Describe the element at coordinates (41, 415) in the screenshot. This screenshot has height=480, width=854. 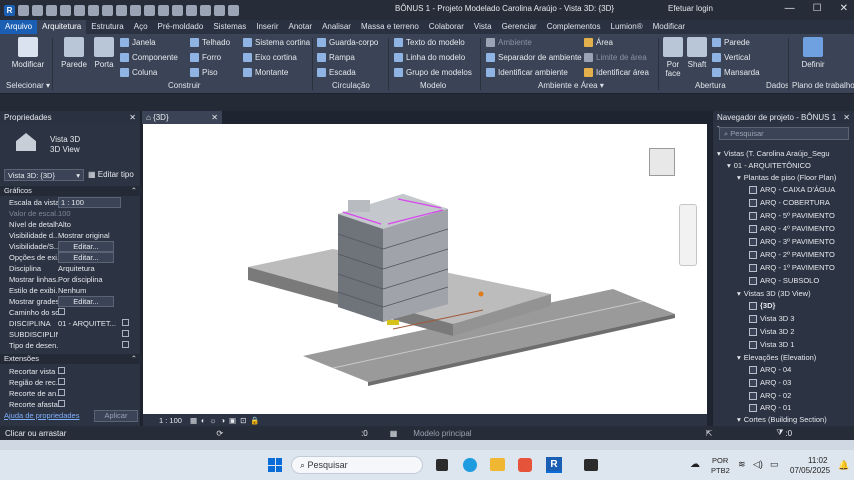
I see `properties-help-link: Ajuda de propriedades` at that location.